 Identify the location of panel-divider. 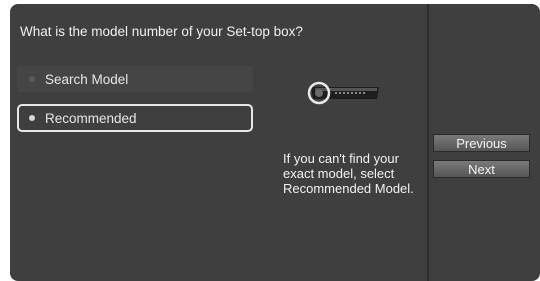
(428, 142).